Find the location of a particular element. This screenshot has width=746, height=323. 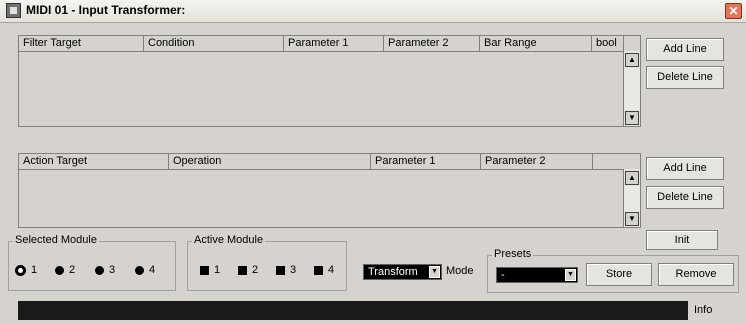

selected-module-group: Selected Module 1 2 3 4 is located at coordinates (92, 262).